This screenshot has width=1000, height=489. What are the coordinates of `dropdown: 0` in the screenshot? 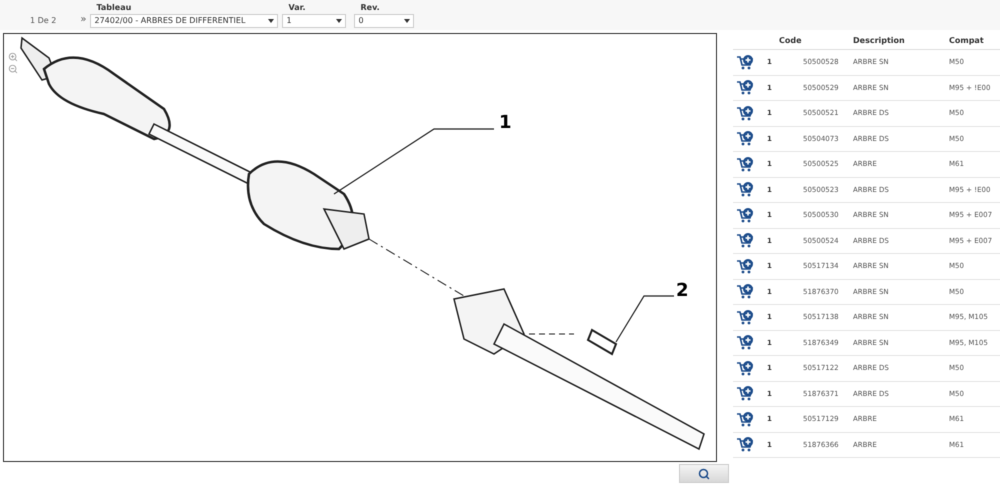 It's located at (384, 21).